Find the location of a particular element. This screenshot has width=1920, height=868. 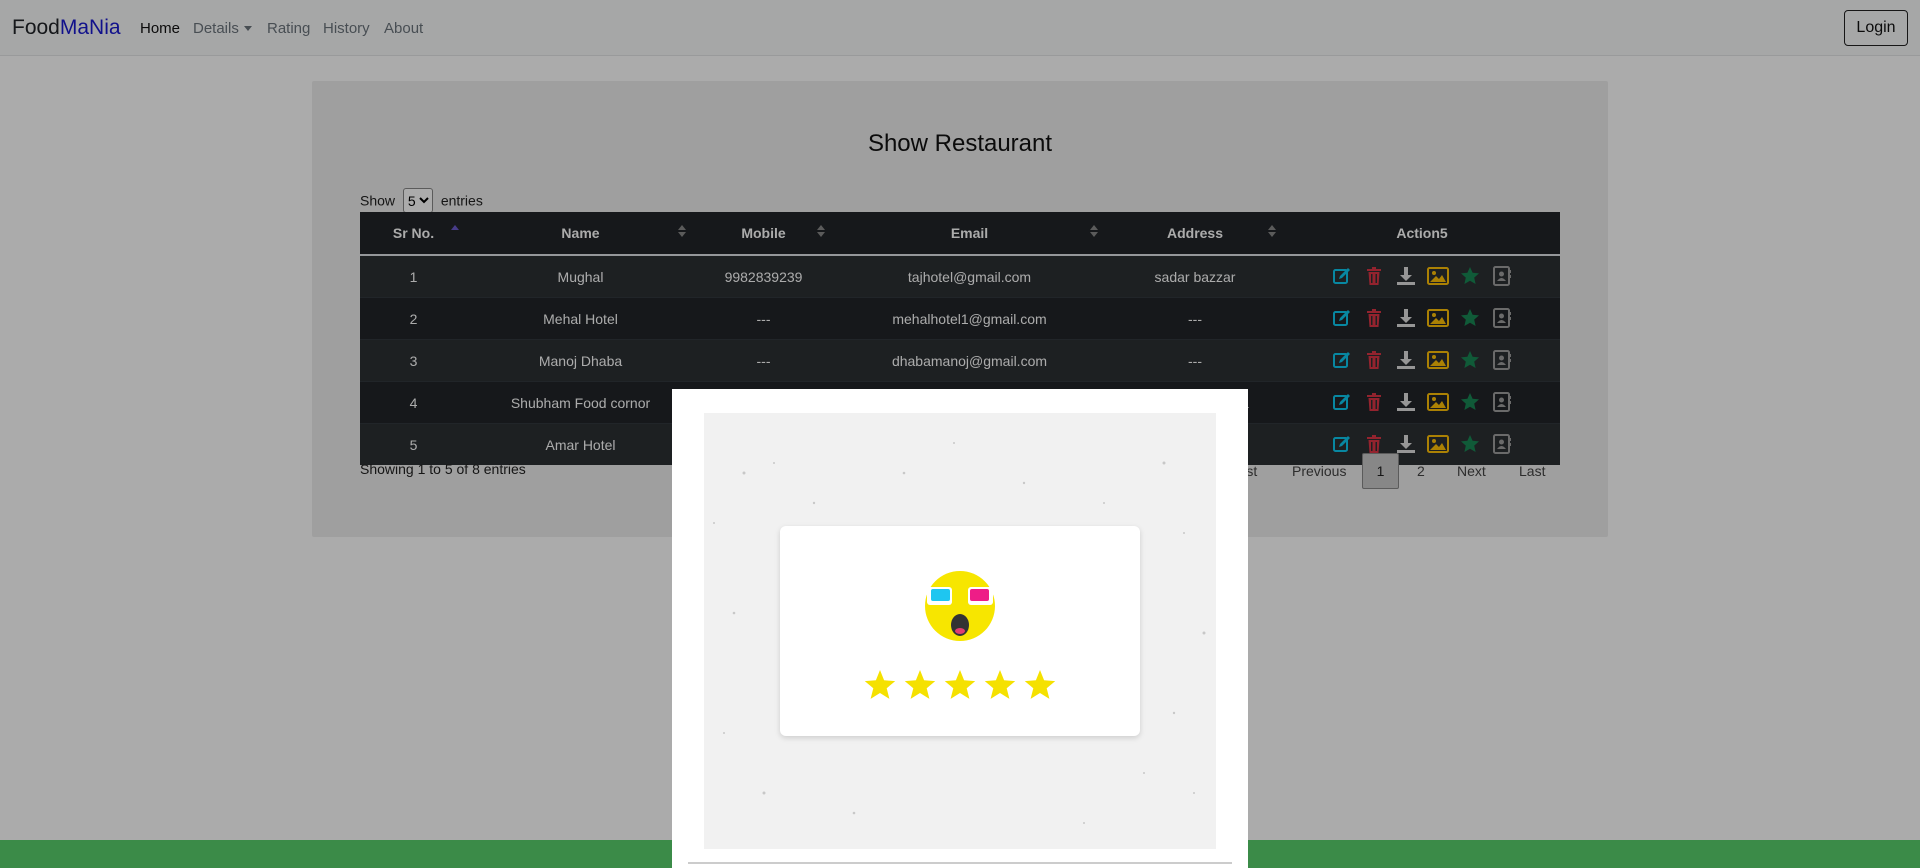

rating-stars is located at coordinates (960, 684).